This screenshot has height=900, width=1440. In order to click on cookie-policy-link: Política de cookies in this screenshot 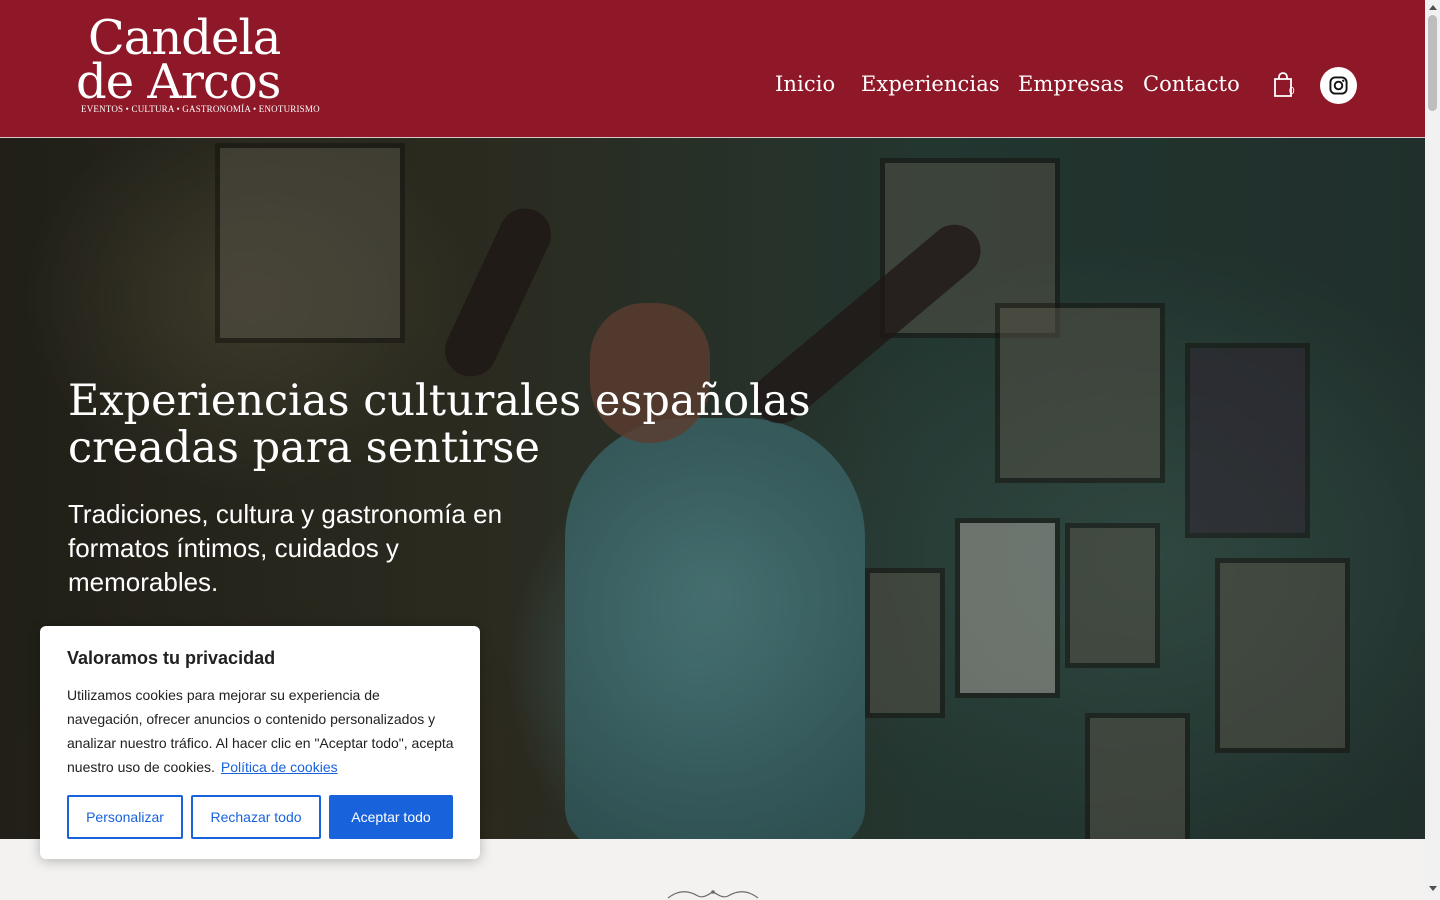, I will do `click(279, 767)`.